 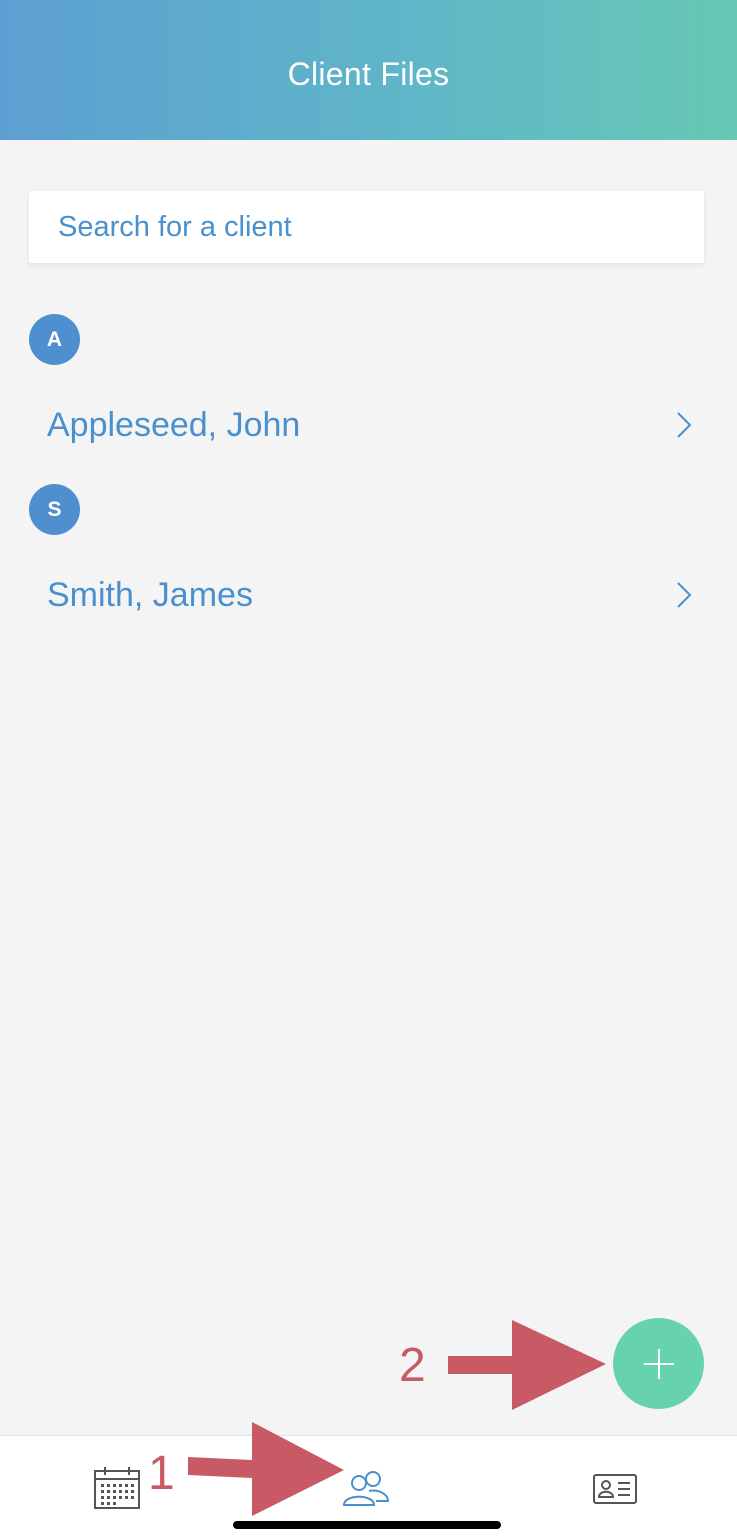 What do you see at coordinates (366, 1488) in the screenshot?
I see `clients-icon` at bounding box center [366, 1488].